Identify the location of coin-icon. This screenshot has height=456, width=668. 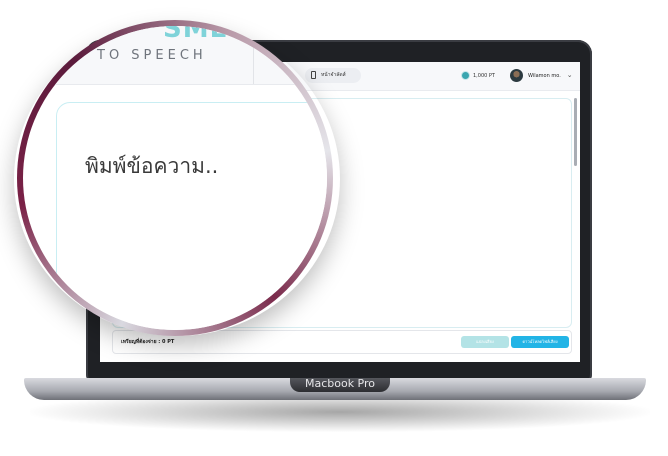
(465, 75).